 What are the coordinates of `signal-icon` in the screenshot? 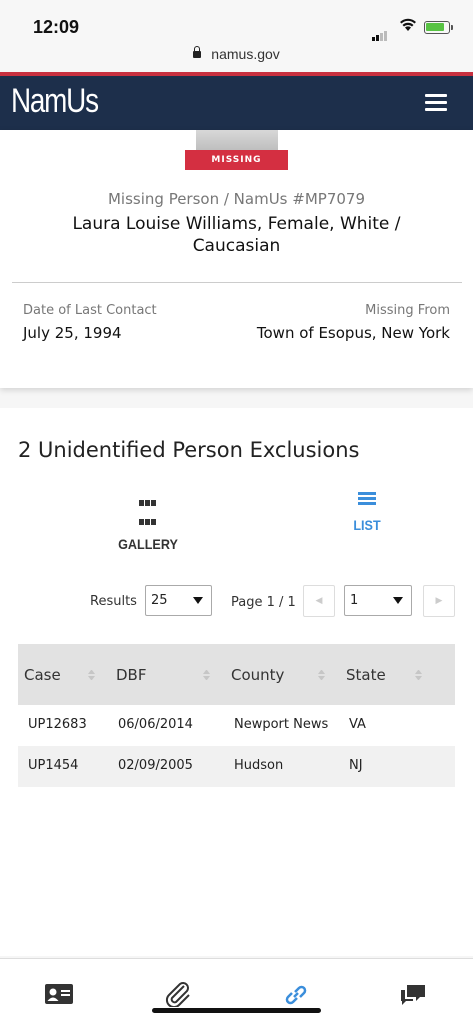 It's located at (380, 31).